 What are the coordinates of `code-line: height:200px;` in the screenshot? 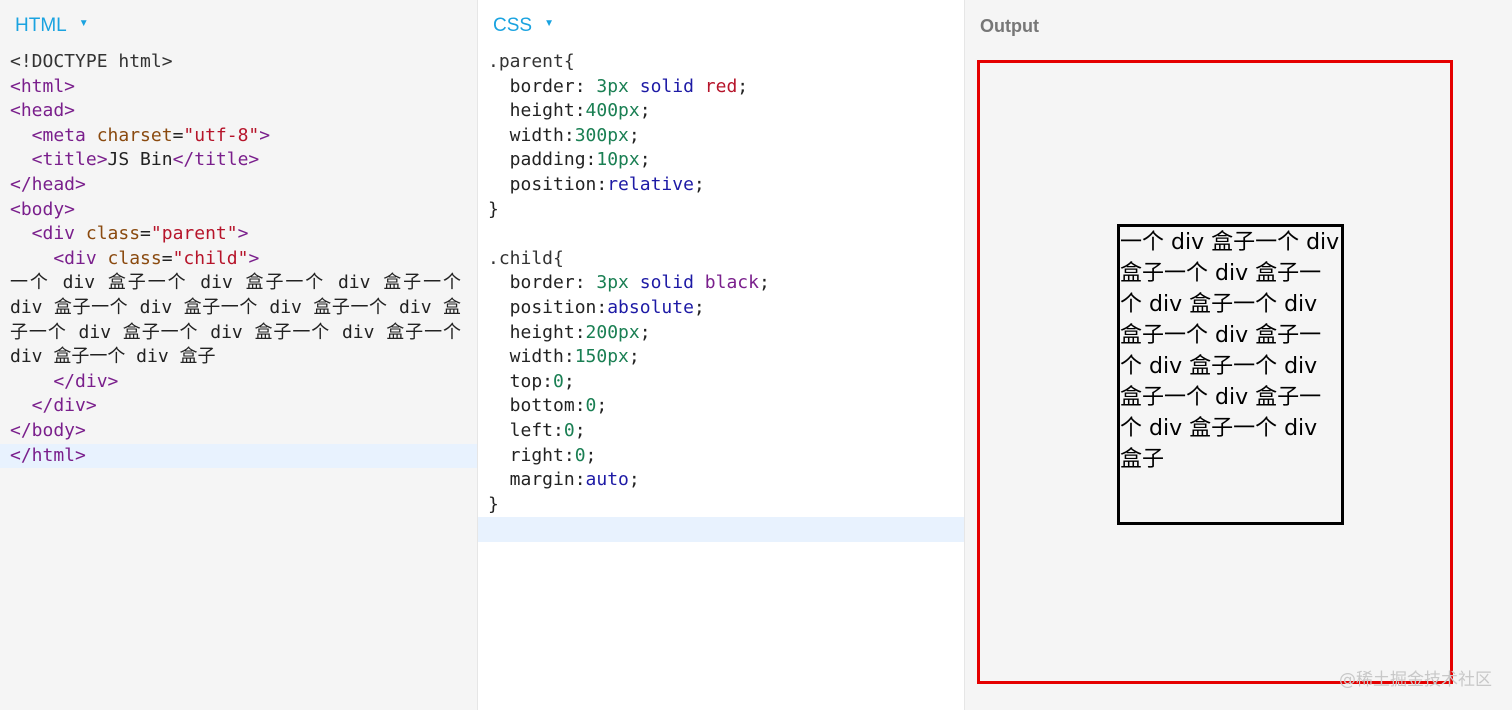 It's located at (569, 332).